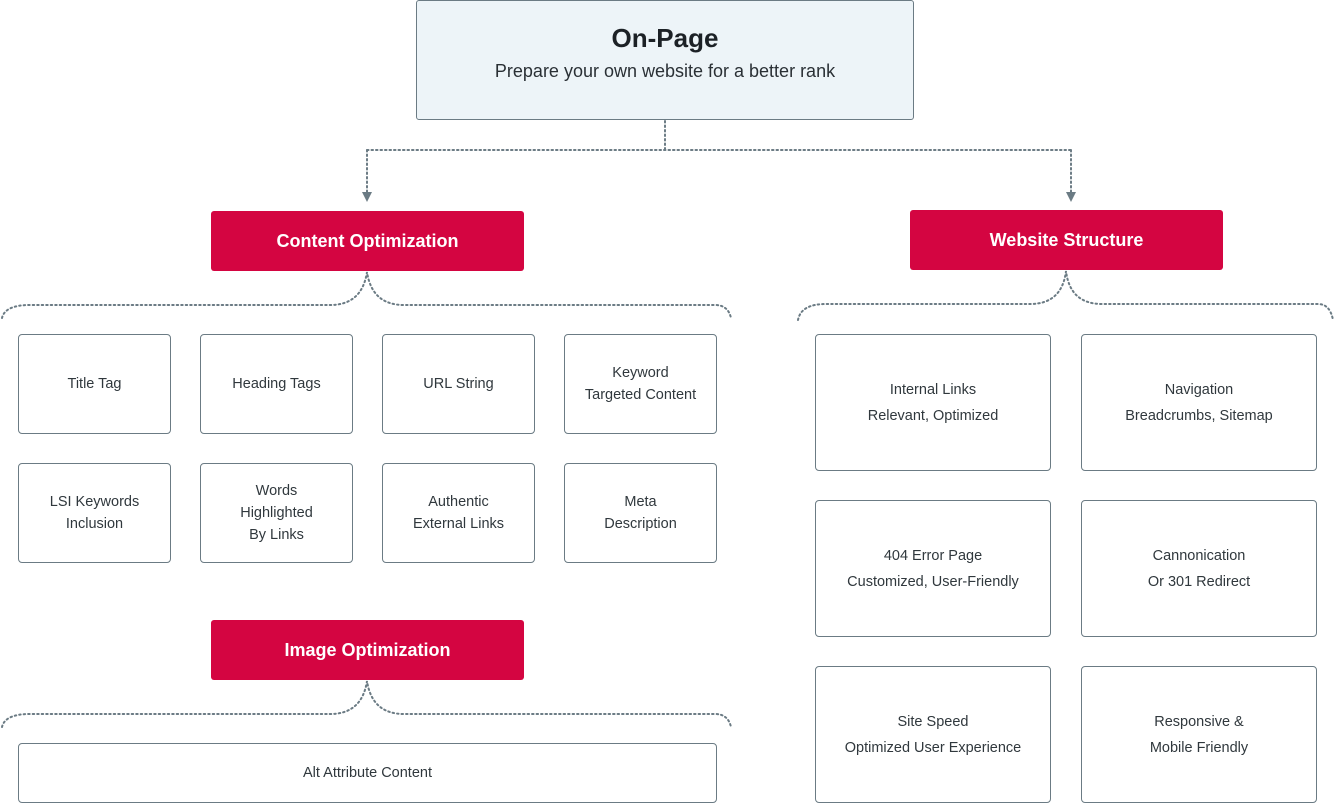 This screenshot has width=1334, height=803. Describe the element at coordinates (366, 704) in the screenshot. I see `brace-image` at that location.